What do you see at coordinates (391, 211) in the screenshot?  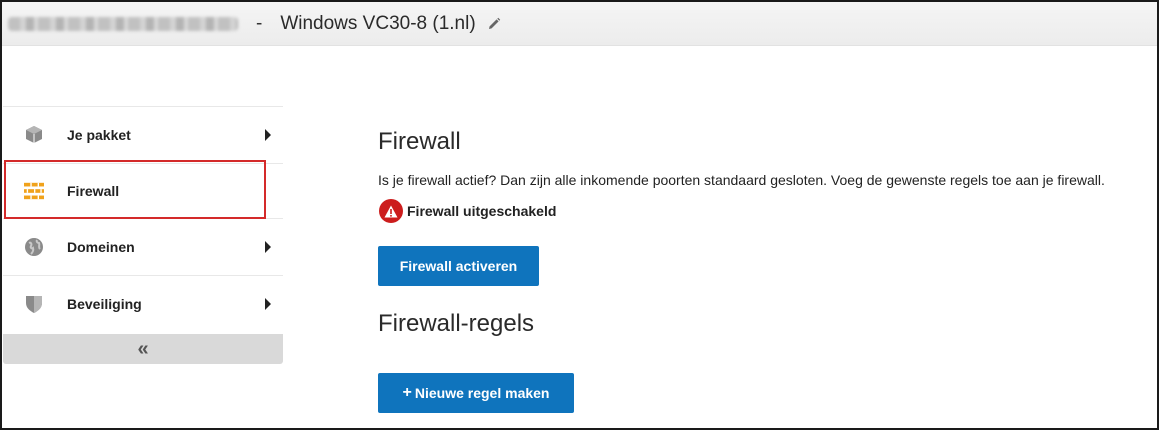 I see `warning-icon` at bounding box center [391, 211].